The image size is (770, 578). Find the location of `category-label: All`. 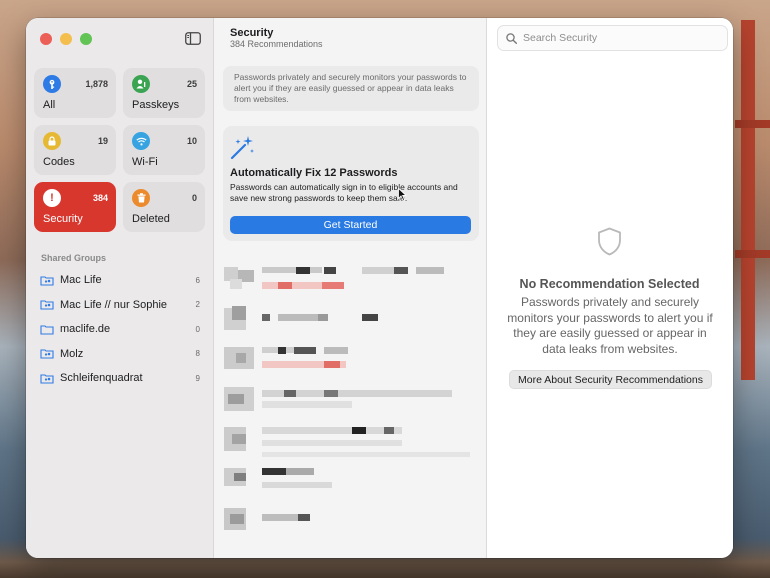

category-label: All is located at coordinates (49, 105).